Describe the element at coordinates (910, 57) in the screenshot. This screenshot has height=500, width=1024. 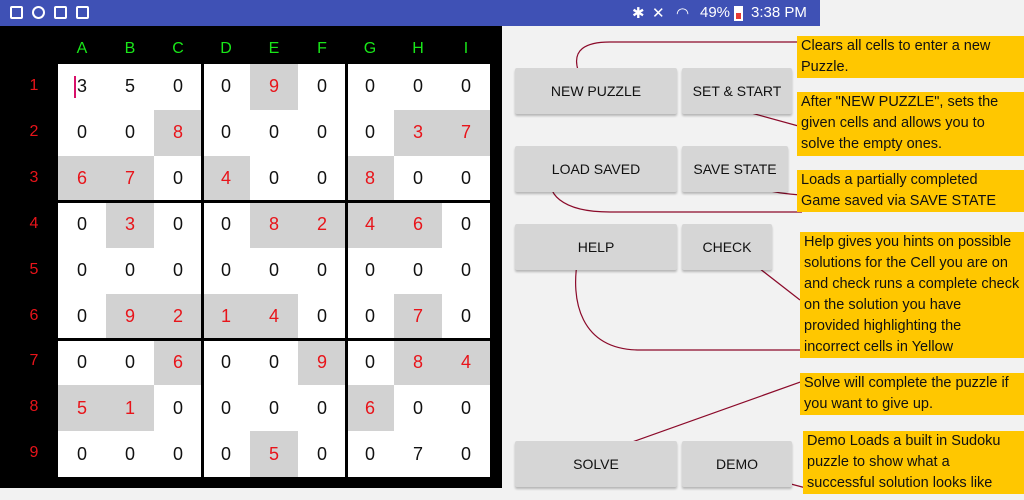
I see `note-new-puzzle: Clears all cells to enter a new Puzzle.` at that location.